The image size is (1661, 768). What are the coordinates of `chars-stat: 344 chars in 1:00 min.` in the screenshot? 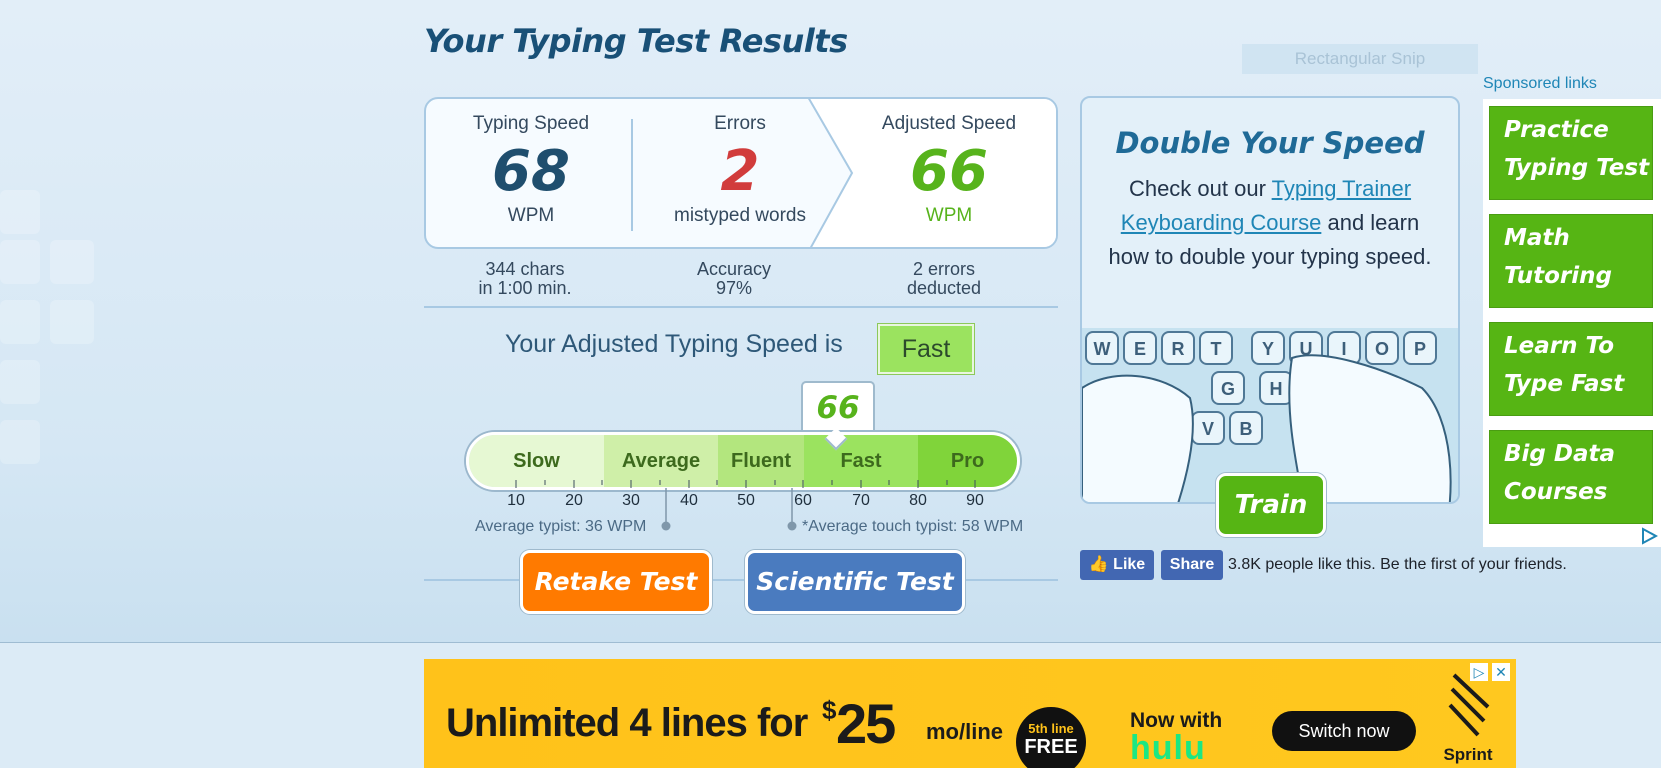 It's located at (525, 279).